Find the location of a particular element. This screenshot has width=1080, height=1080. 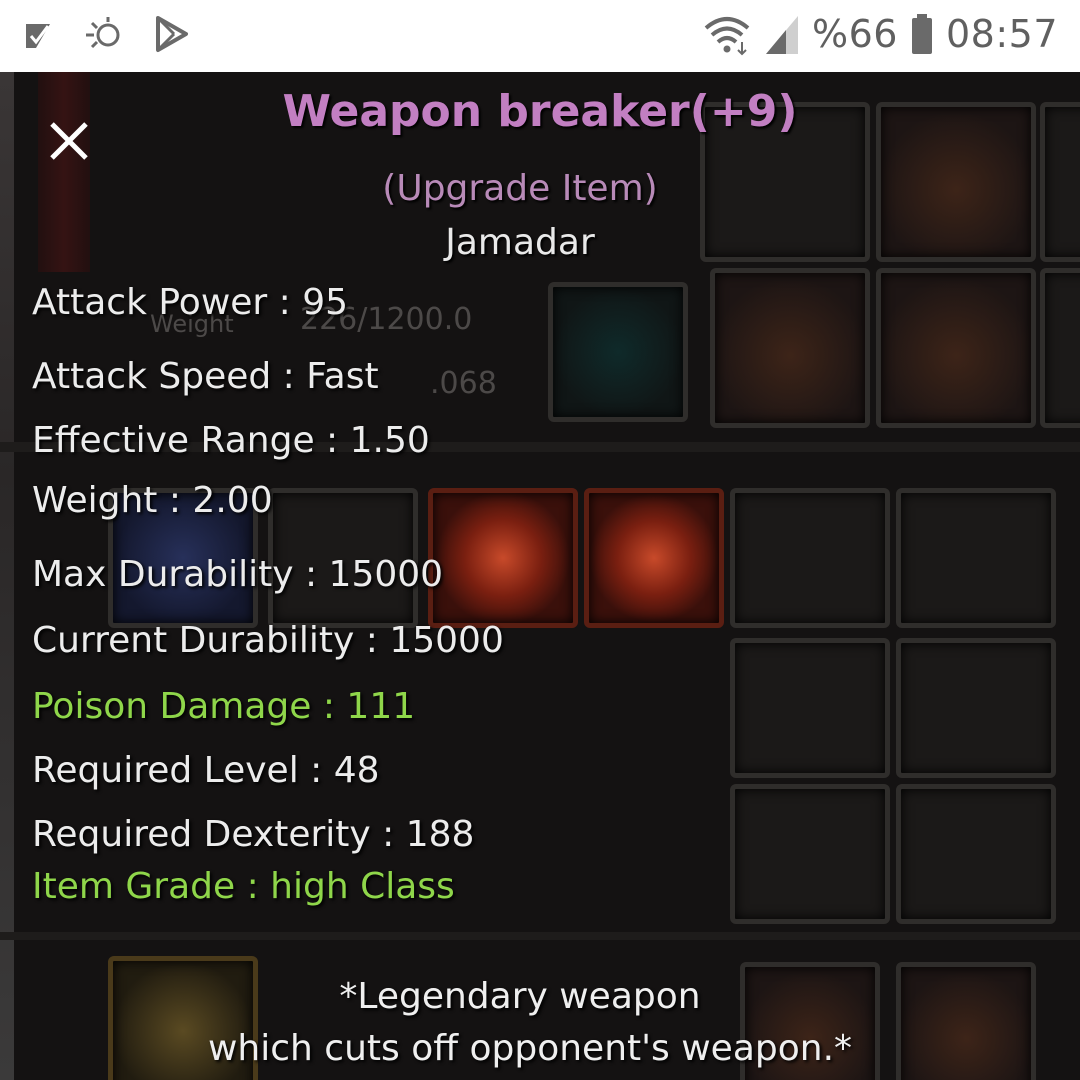

sync-icon is located at coordinates (104, 34).